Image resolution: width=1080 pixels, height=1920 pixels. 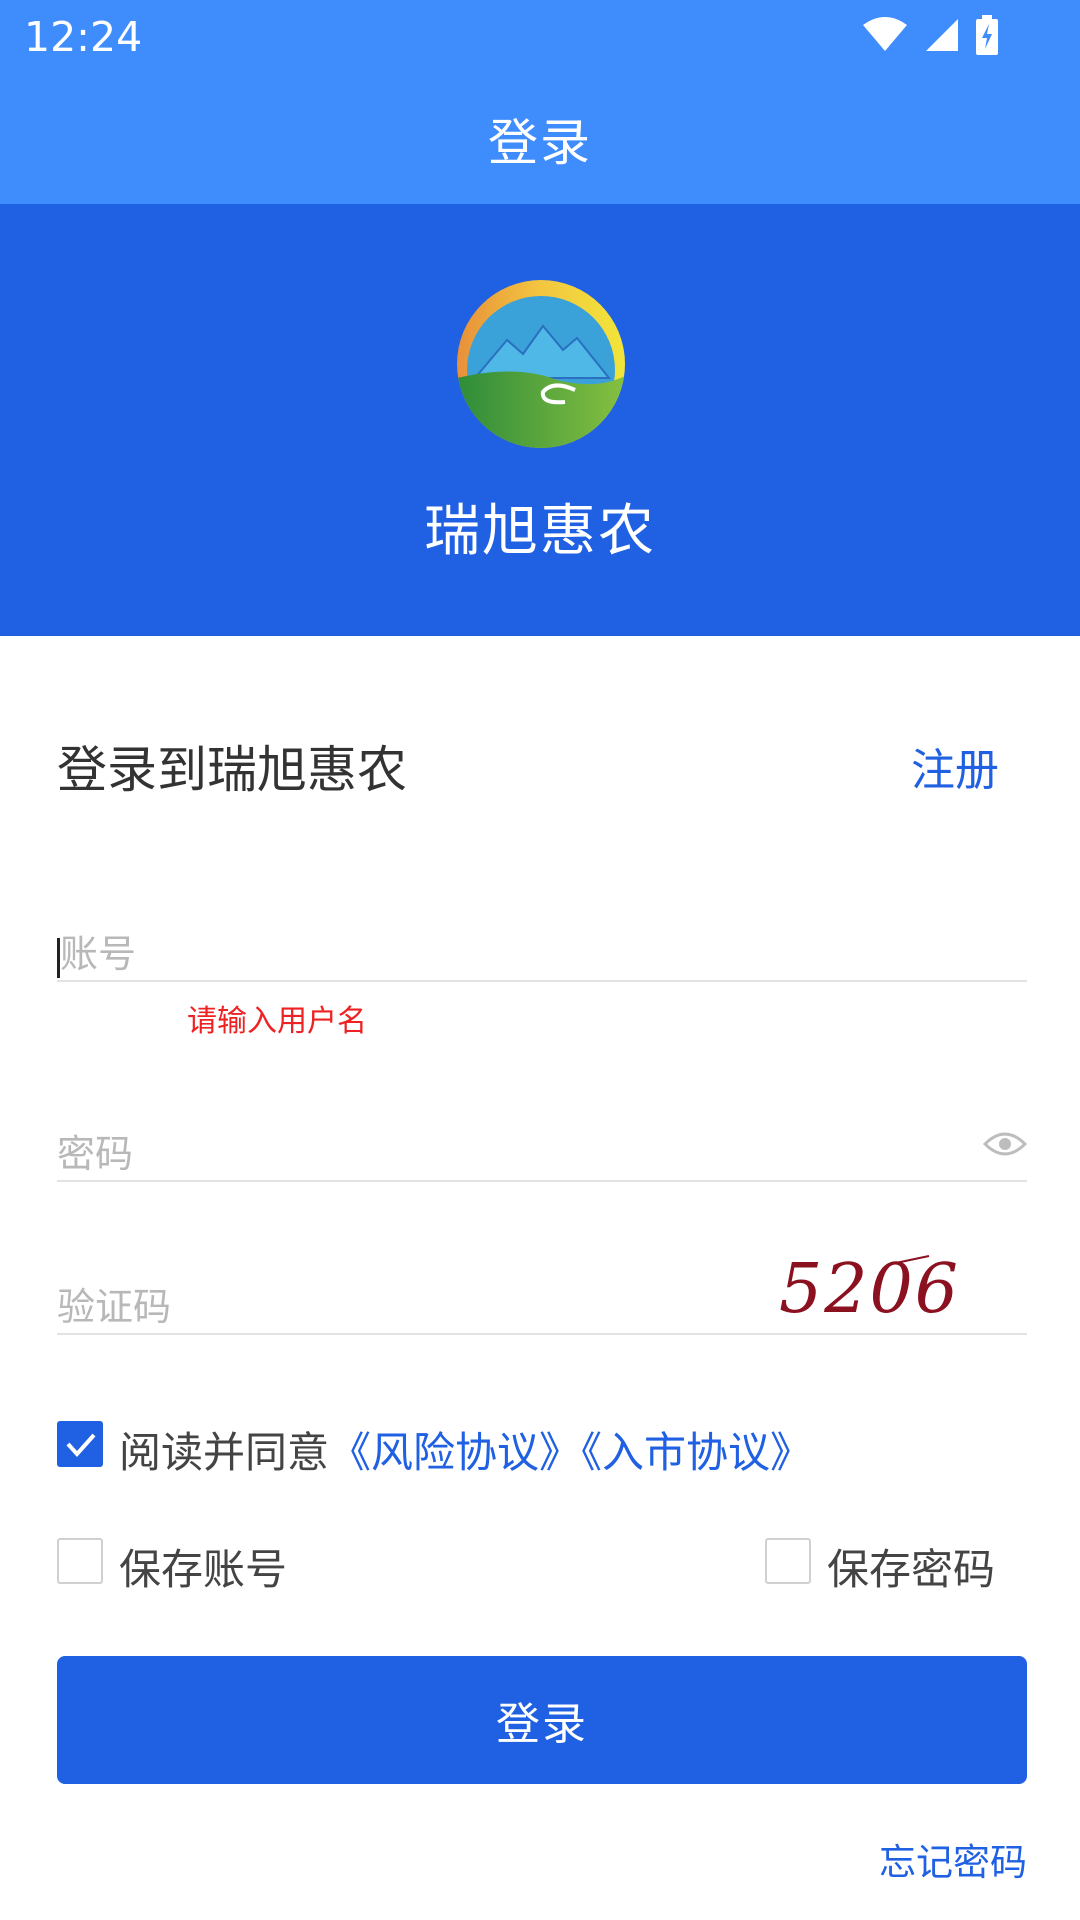 I want to click on status-bar: 12:24, so click(x=540, y=37).